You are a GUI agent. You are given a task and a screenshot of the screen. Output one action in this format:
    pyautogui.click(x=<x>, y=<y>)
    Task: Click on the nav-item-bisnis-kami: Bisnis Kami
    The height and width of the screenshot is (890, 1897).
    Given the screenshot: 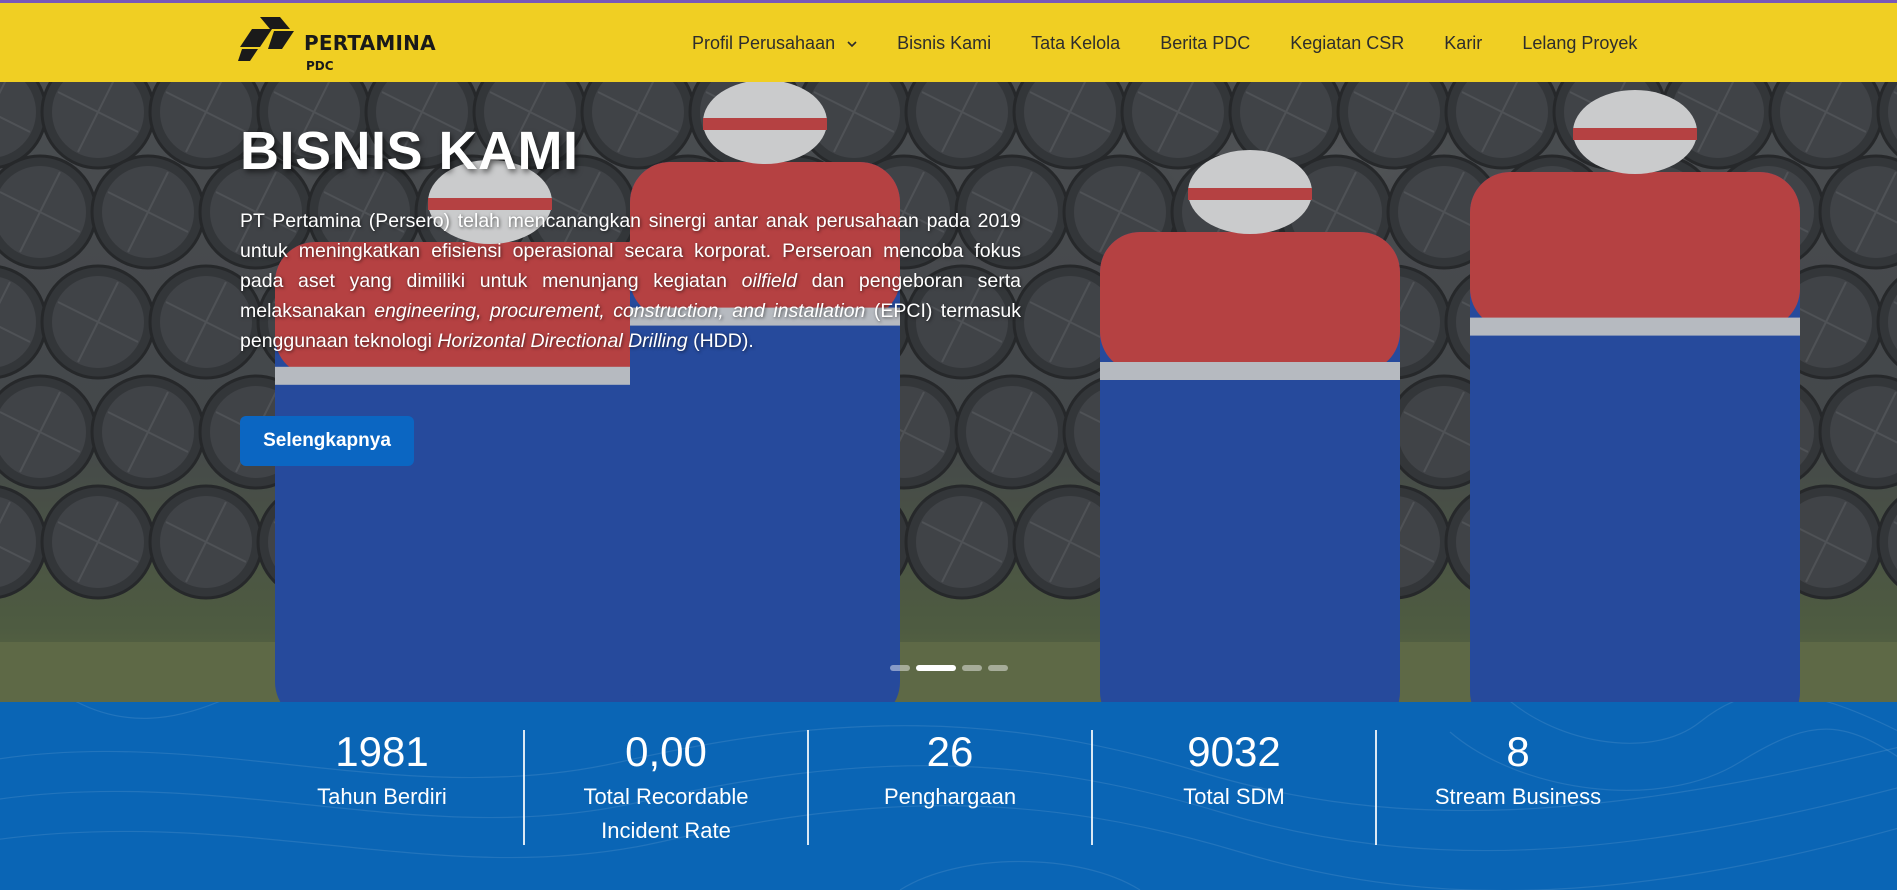 What is the action you would take?
    pyautogui.click(x=944, y=43)
    